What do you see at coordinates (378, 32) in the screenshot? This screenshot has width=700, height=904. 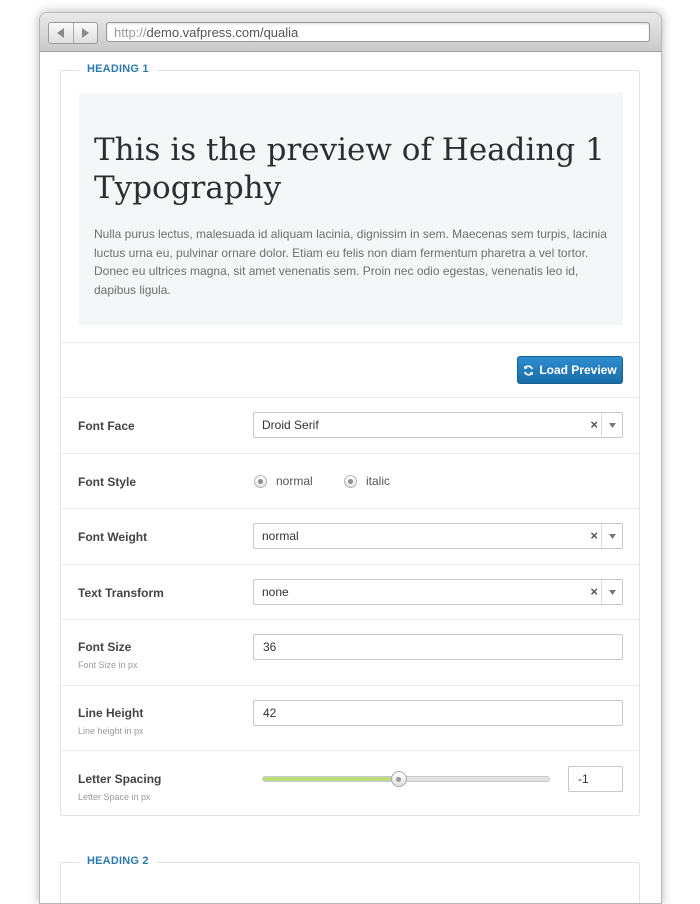 I see `address-bar: http://demo.vafpress.com/qualia` at bounding box center [378, 32].